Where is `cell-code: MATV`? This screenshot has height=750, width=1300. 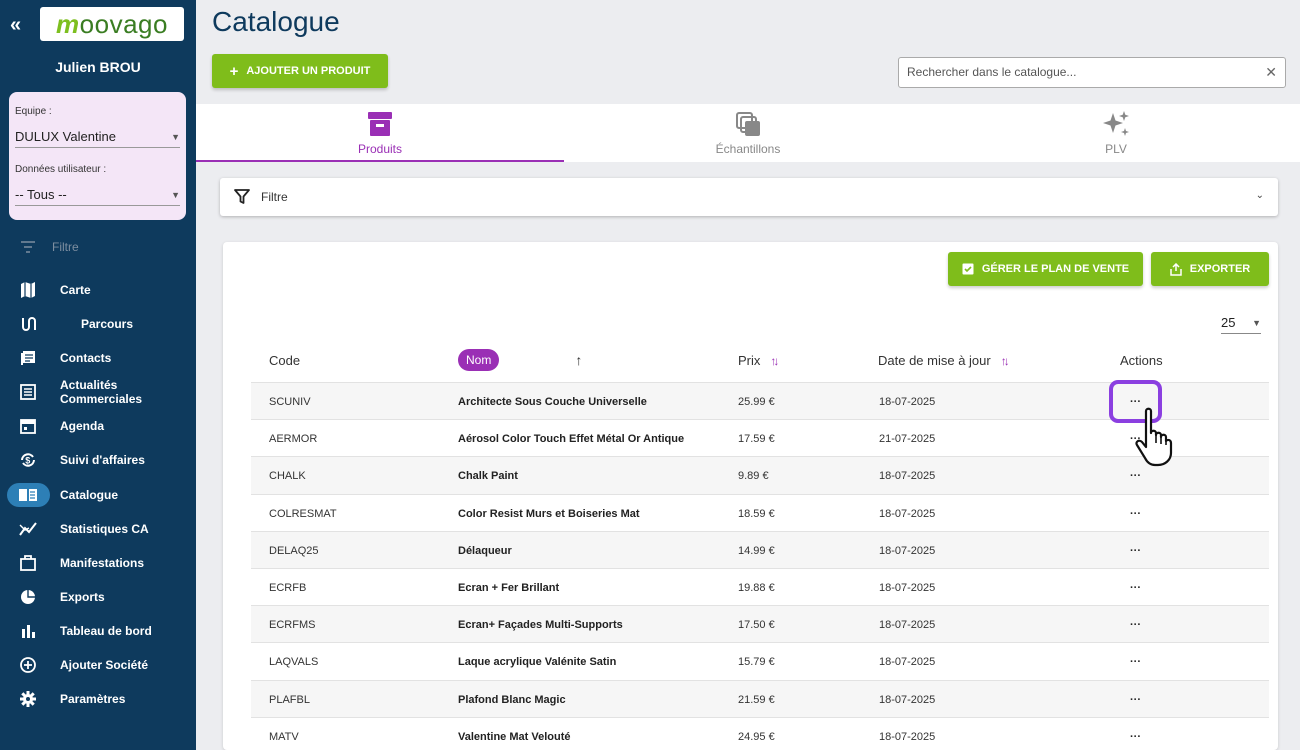
cell-code: MATV is located at coordinates (284, 736).